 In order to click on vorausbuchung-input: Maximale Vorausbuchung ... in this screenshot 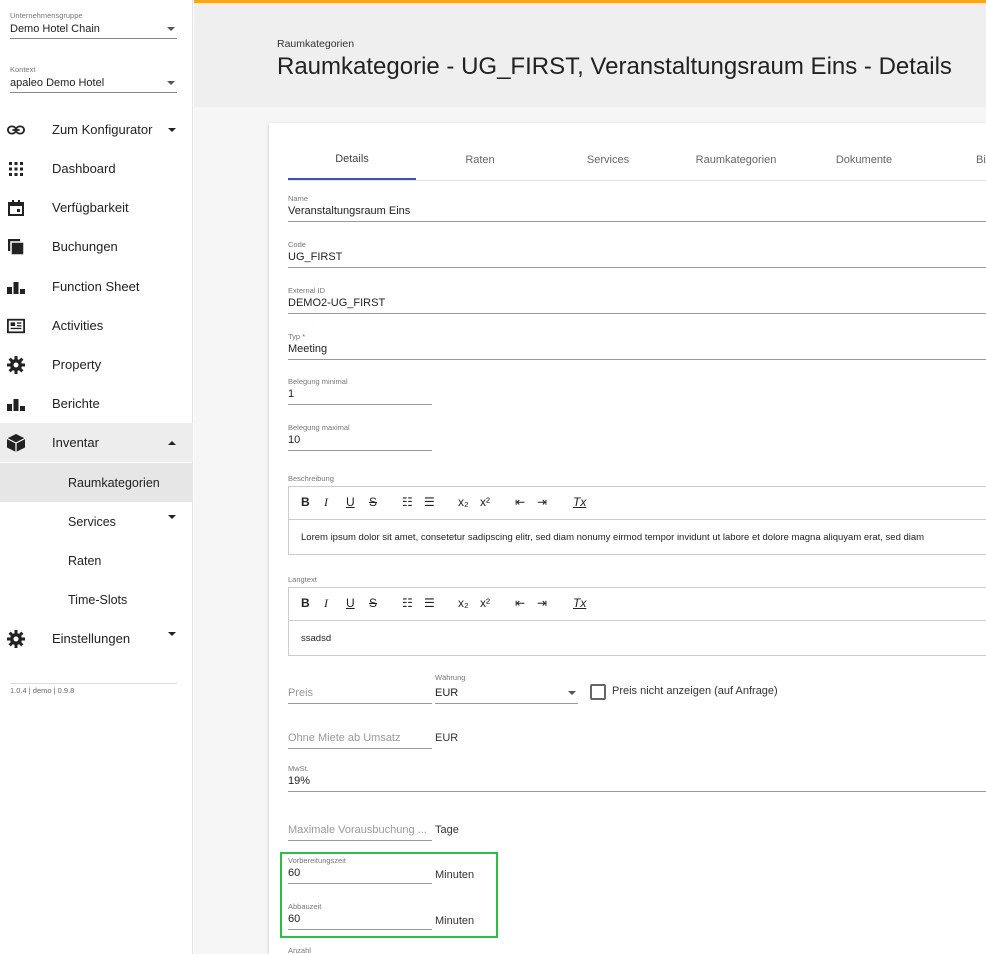, I will do `click(360, 832)`.